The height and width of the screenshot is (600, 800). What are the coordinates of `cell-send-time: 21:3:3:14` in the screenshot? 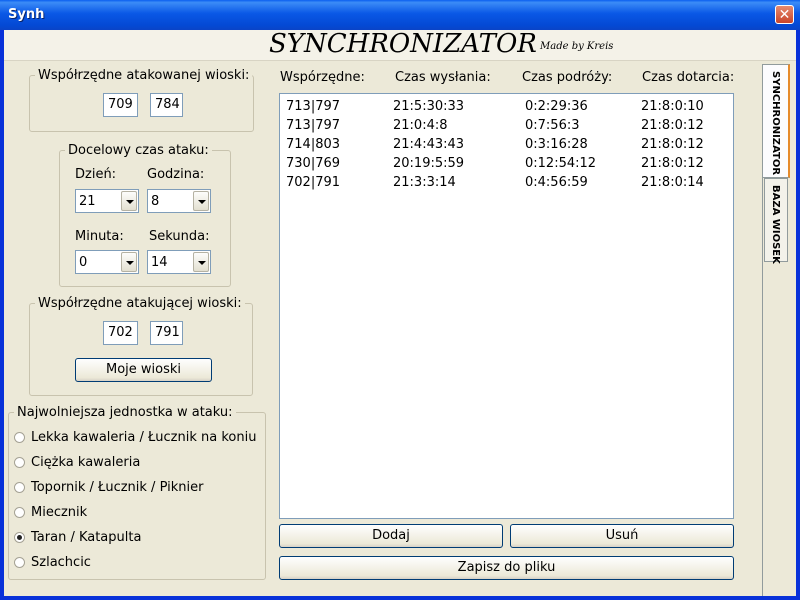 It's located at (424, 182).